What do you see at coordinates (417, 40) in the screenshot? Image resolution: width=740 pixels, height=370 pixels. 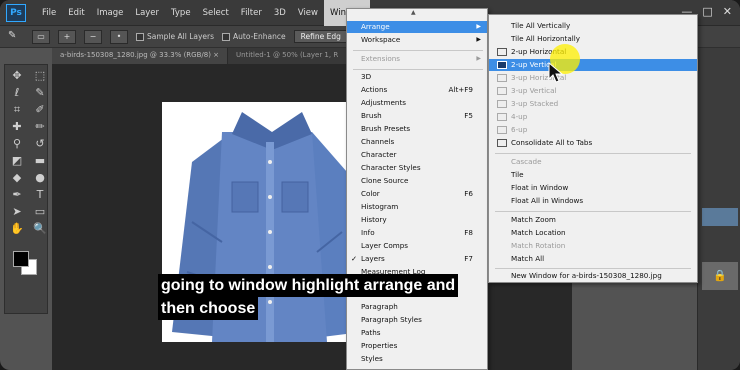 I see `menu-item-workspace: Workspace ▶` at bounding box center [417, 40].